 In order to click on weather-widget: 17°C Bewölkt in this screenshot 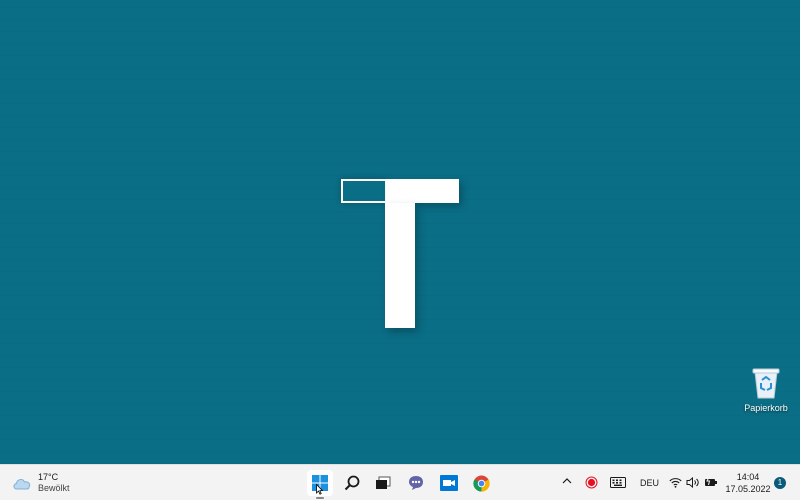, I will do `click(41, 483)`.